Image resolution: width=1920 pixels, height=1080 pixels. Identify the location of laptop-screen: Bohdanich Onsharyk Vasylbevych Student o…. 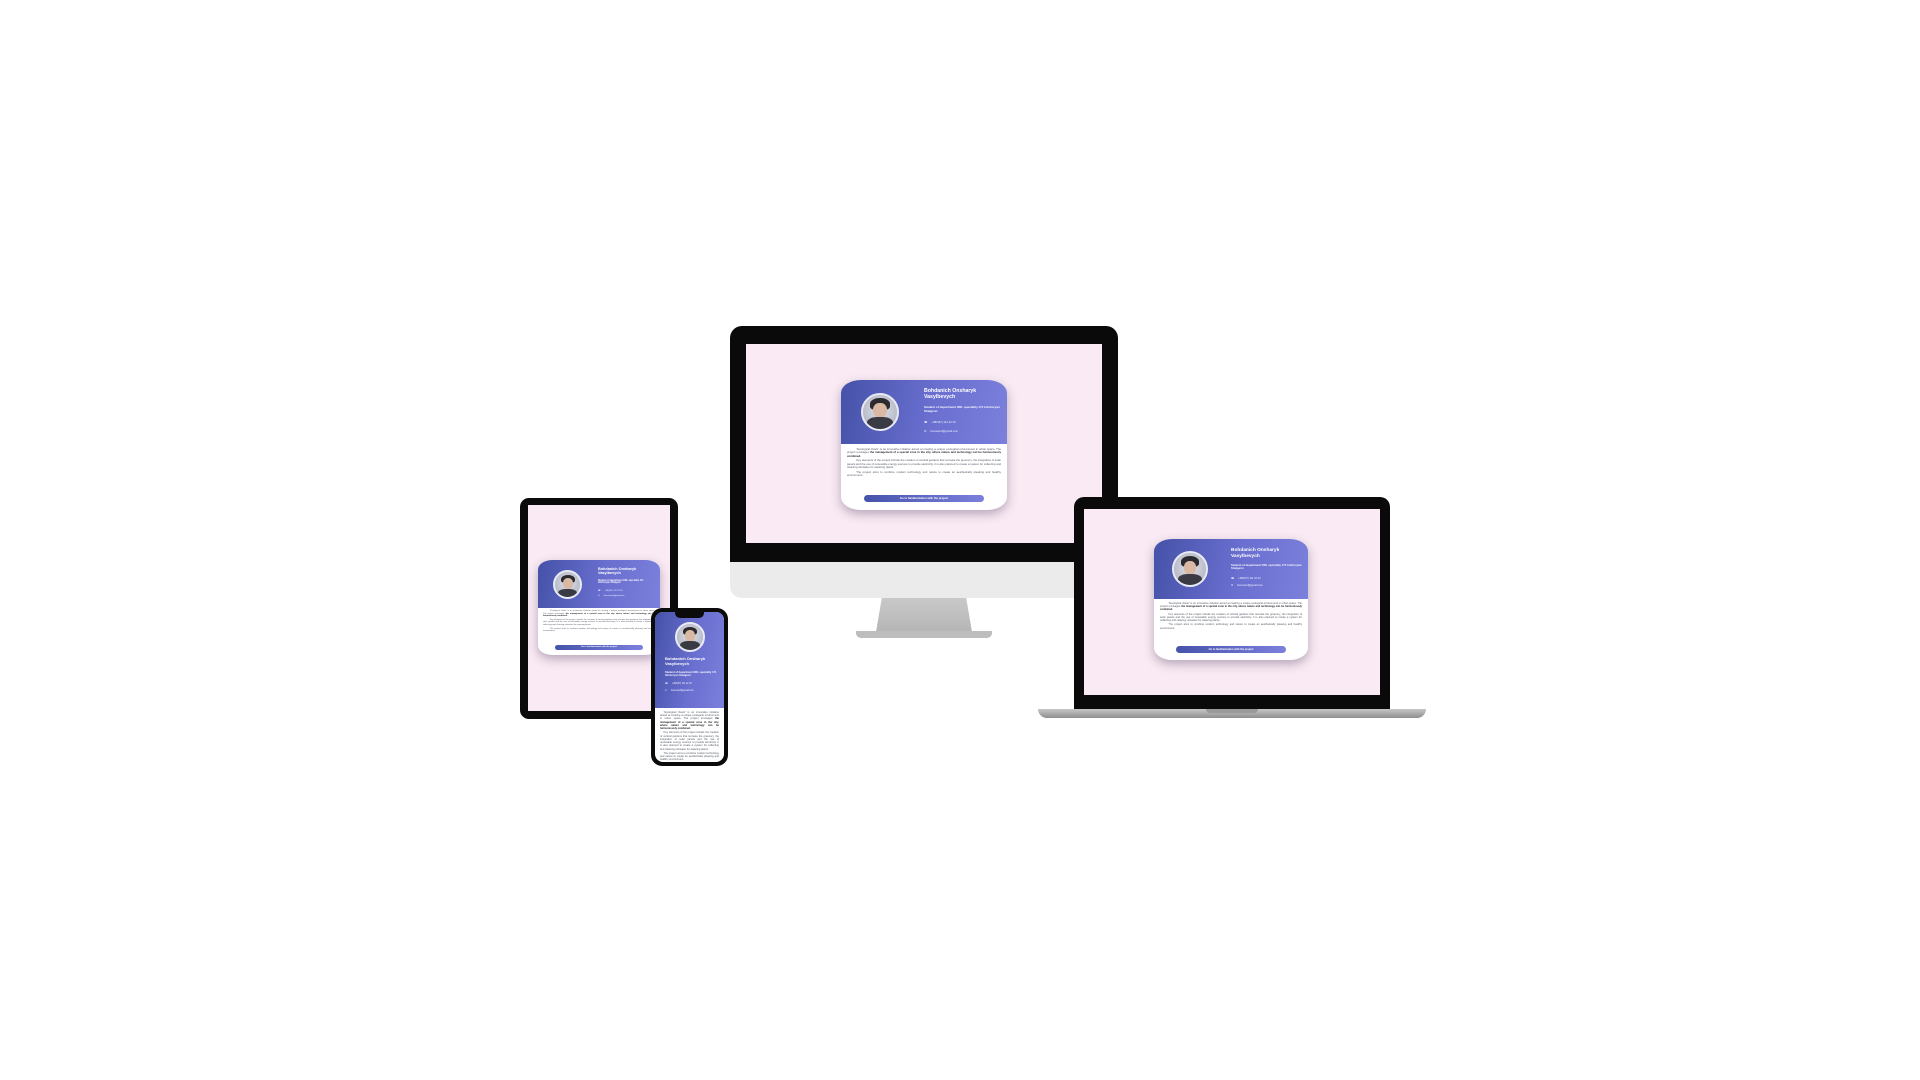
(1232, 602).